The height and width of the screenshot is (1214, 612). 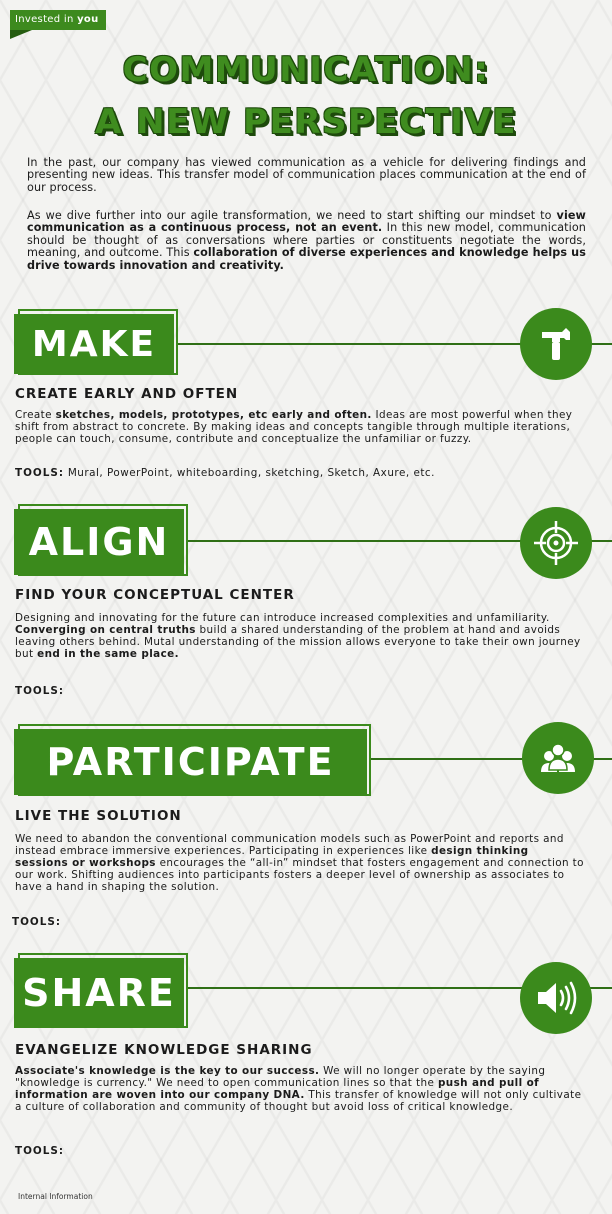 I want to click on page-title-line-2: A NEW PERSPECTIVE, so click(x=306, y=122).